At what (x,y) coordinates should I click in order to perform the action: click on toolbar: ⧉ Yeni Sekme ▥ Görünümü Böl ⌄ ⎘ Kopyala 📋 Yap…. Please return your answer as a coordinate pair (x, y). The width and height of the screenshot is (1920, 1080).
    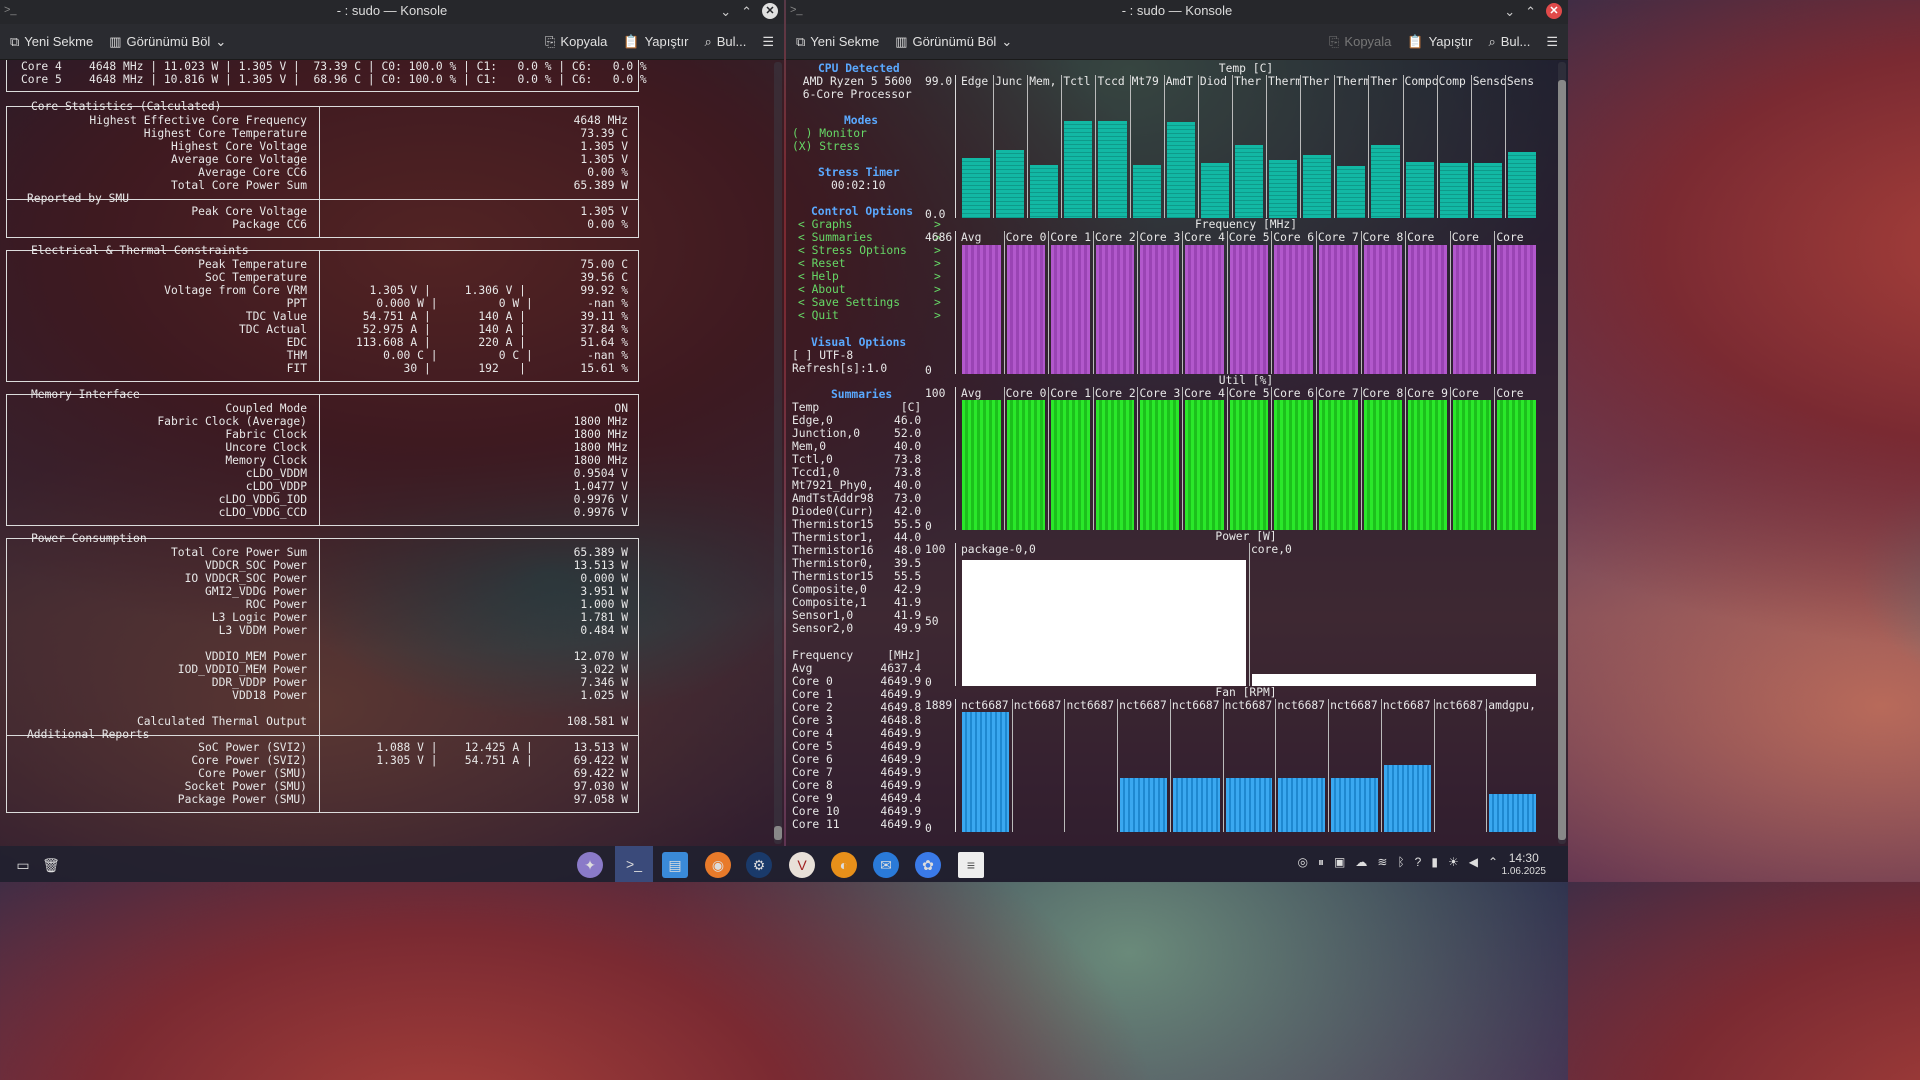
    Looking at the image, I should click on (392, 42).